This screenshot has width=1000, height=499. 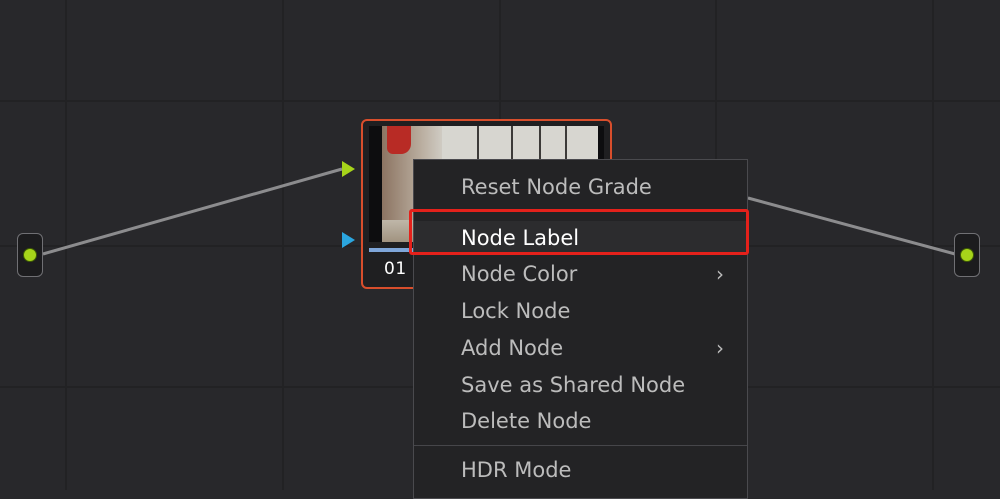 What do you see at coordinates (580, 470) in the screenshot?
I see `menu-item-hdr-mode: HDR Mode` at bounding box center [580, 470].